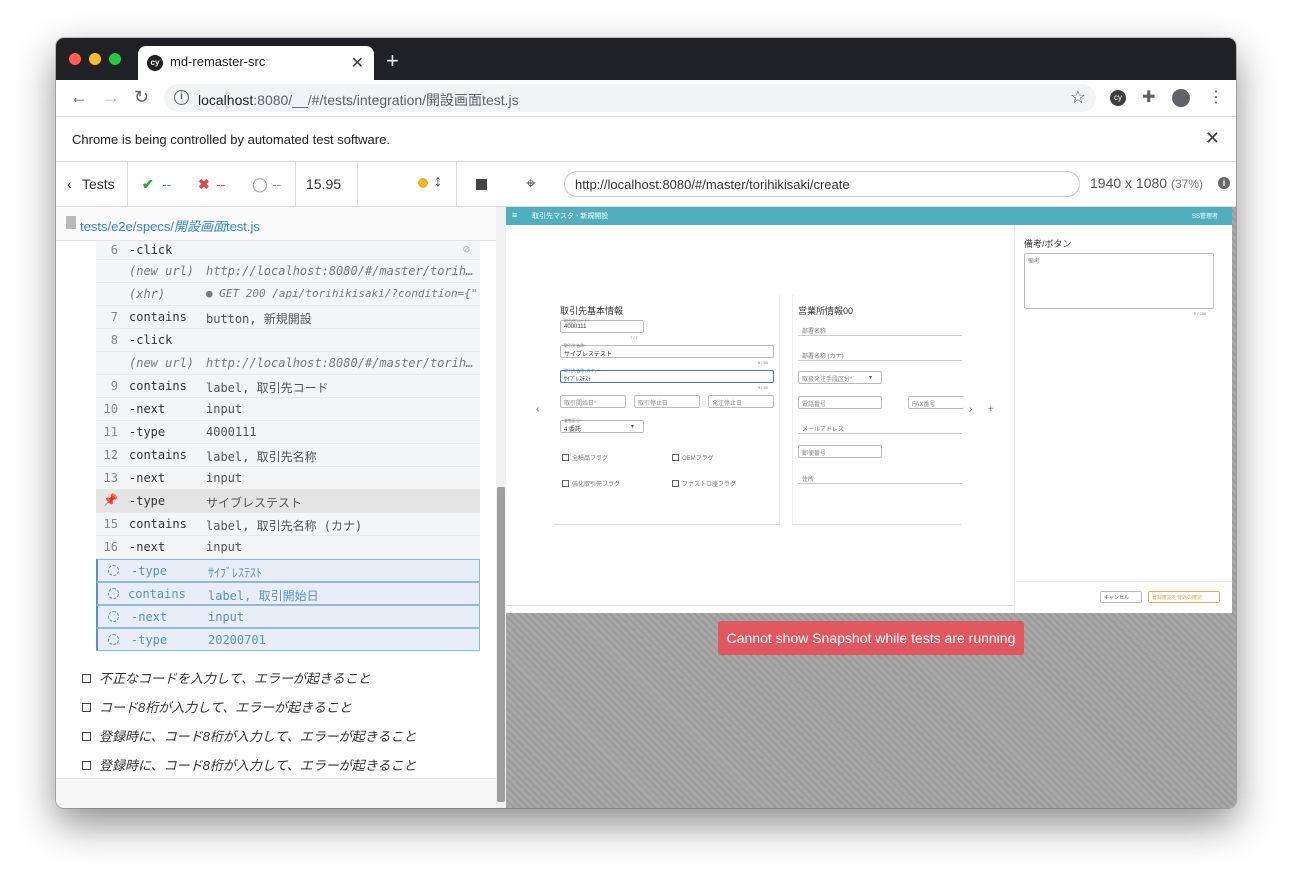 The height and width of the screenshot is (882, 1292). I want to click on command-row: 9 contains label, 取引先コード, so click(288, 386).